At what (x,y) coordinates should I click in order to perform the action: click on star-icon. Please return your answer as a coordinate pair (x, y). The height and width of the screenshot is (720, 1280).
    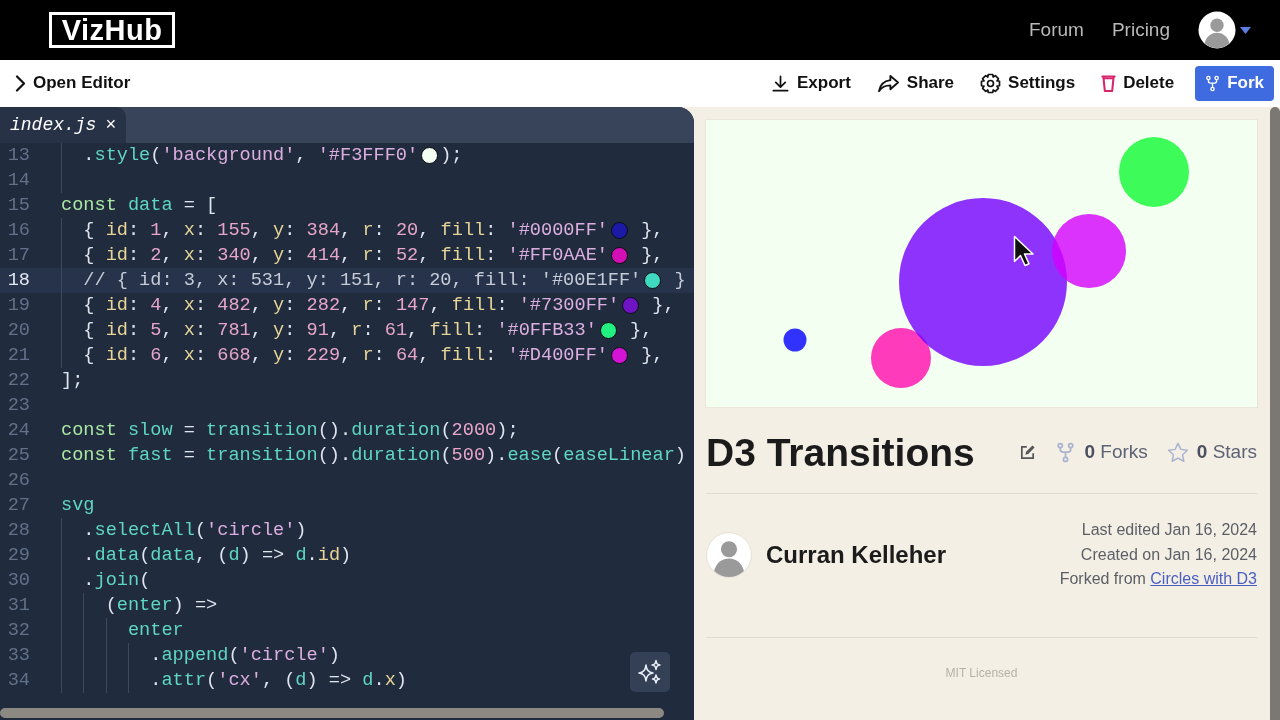
    Looking at the image, I should click on (1177, 452).